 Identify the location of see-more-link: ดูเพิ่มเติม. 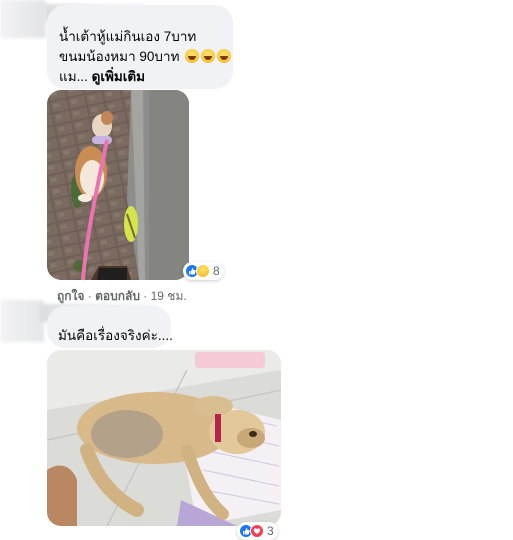
(118, 76).